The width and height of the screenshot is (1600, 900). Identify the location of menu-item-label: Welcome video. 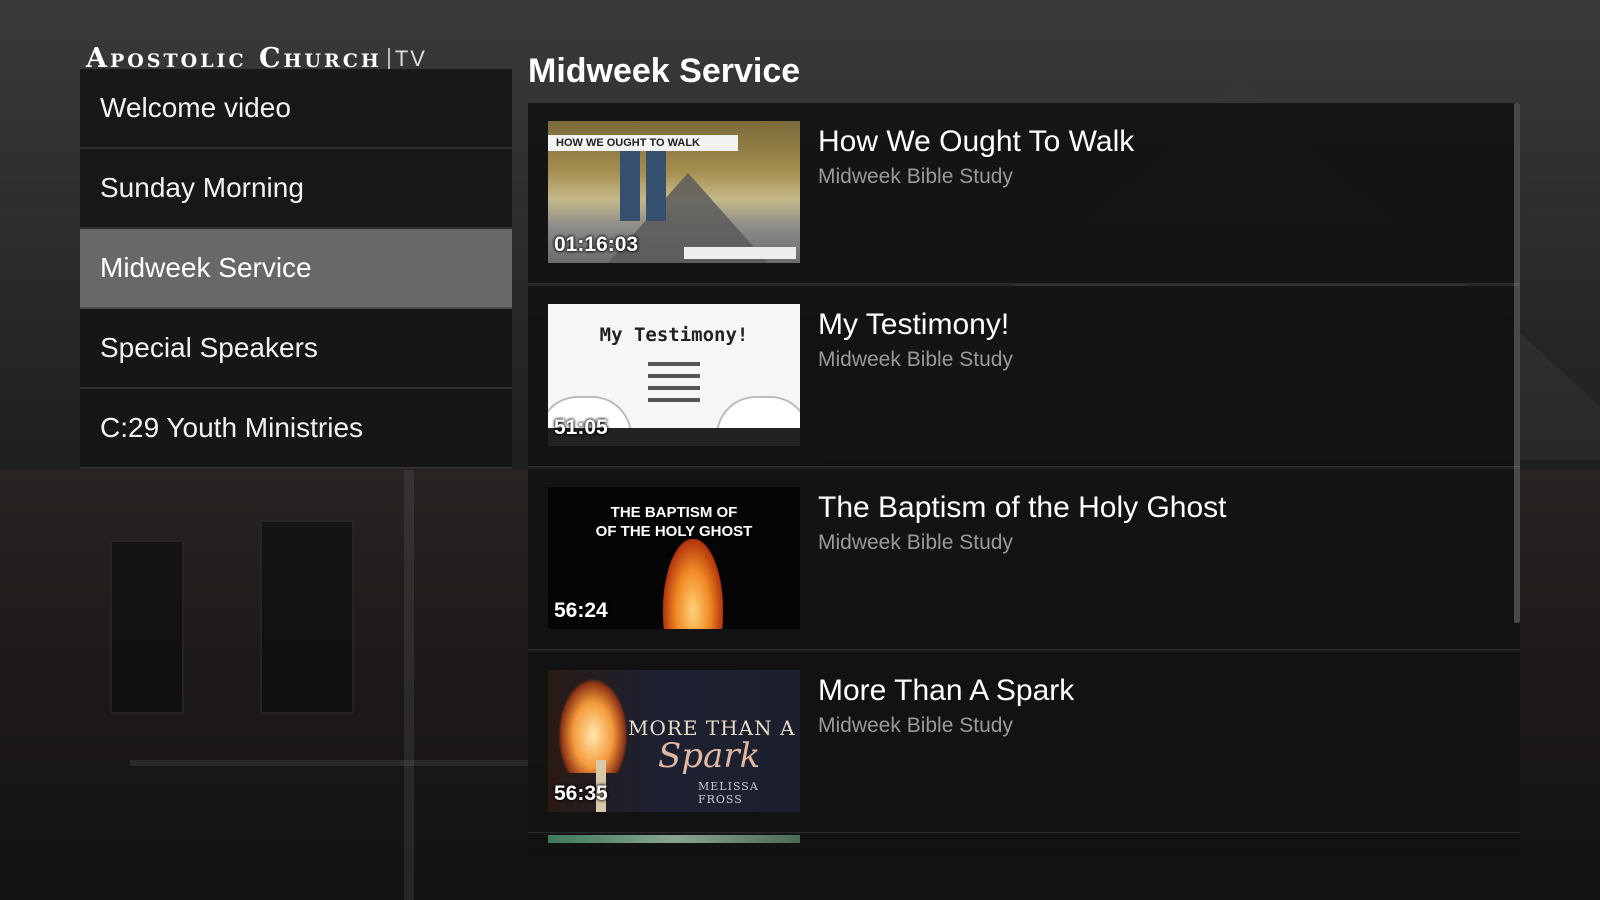
(195, 107).